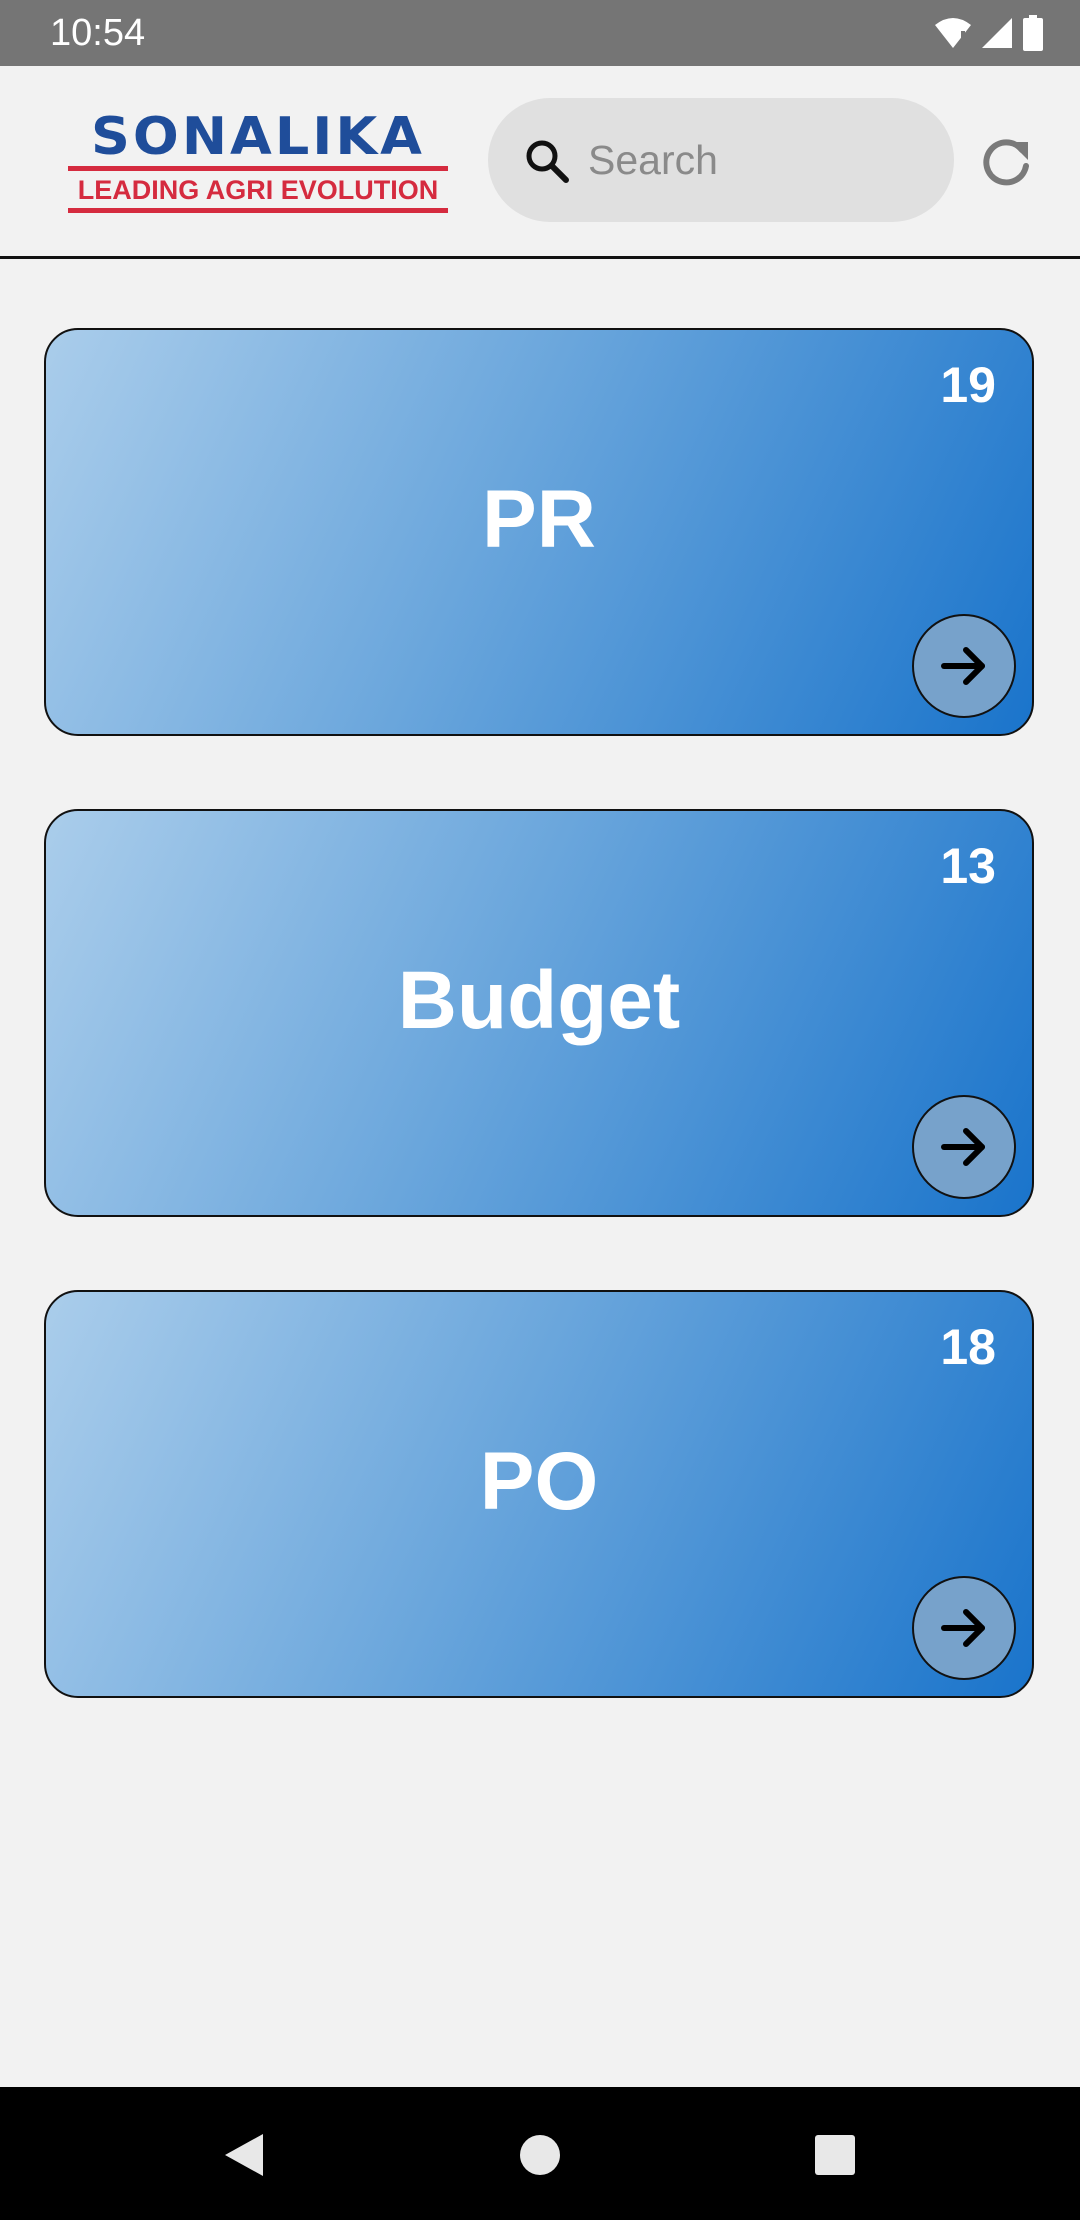 Image resolution: width=1080 pixels, height=2220 pixels. I want to click on logo-underline, so click(258, 210).